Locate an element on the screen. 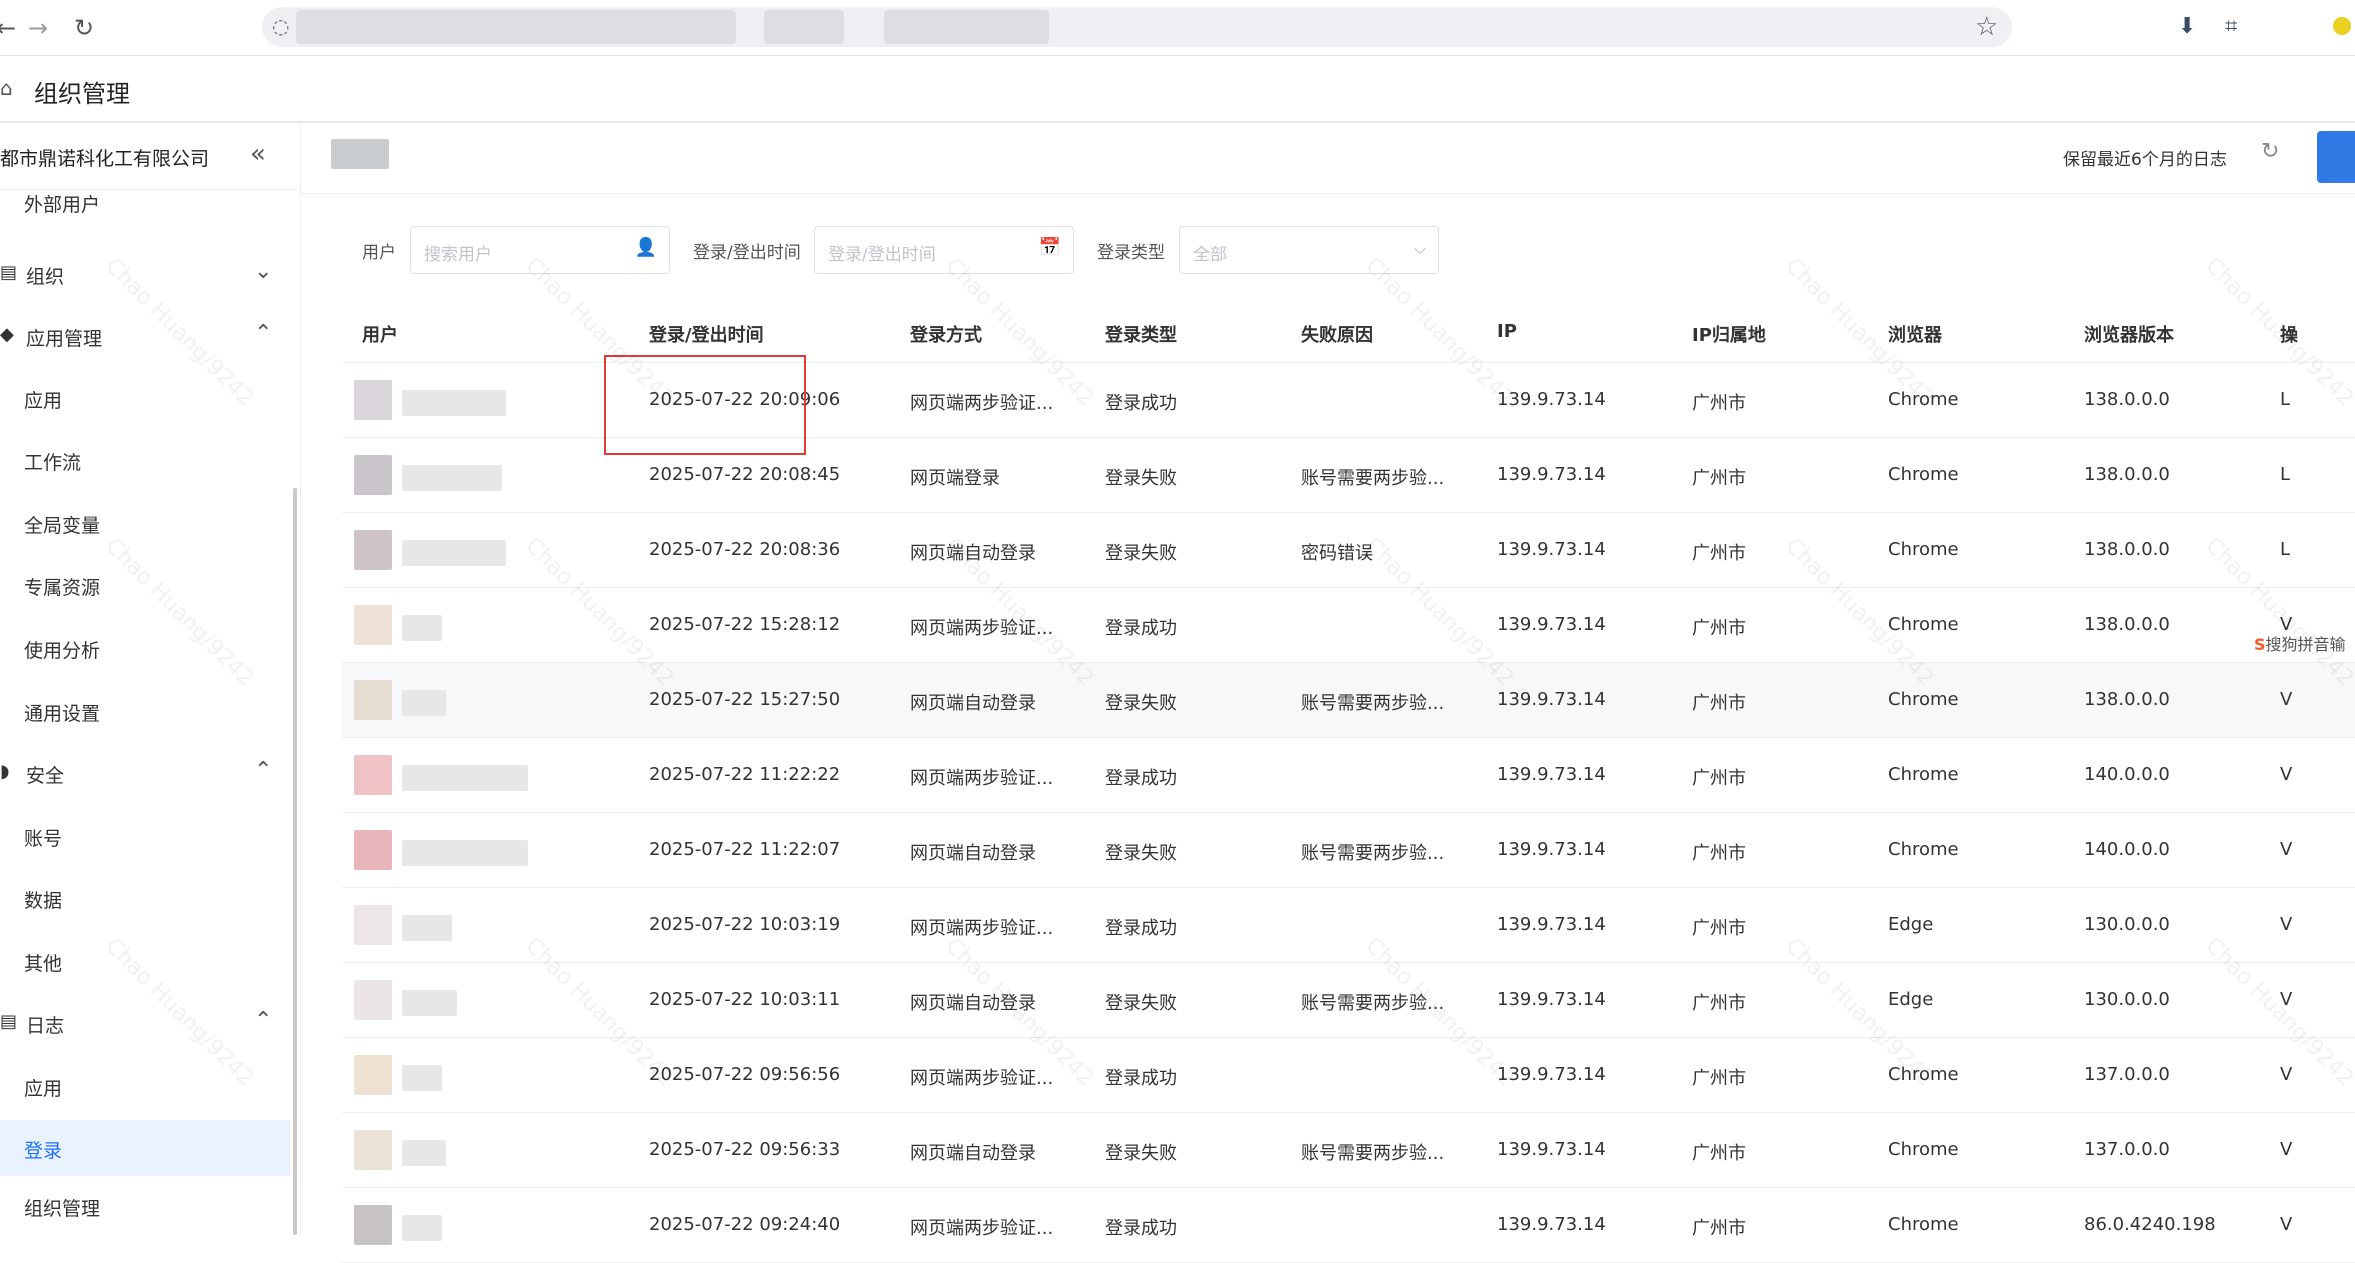 Image resolution: width=2355 pixels, height=1263 pixels. sidebar-item: ◗ 安全 ⌃ is located at coordinates (145, 773).